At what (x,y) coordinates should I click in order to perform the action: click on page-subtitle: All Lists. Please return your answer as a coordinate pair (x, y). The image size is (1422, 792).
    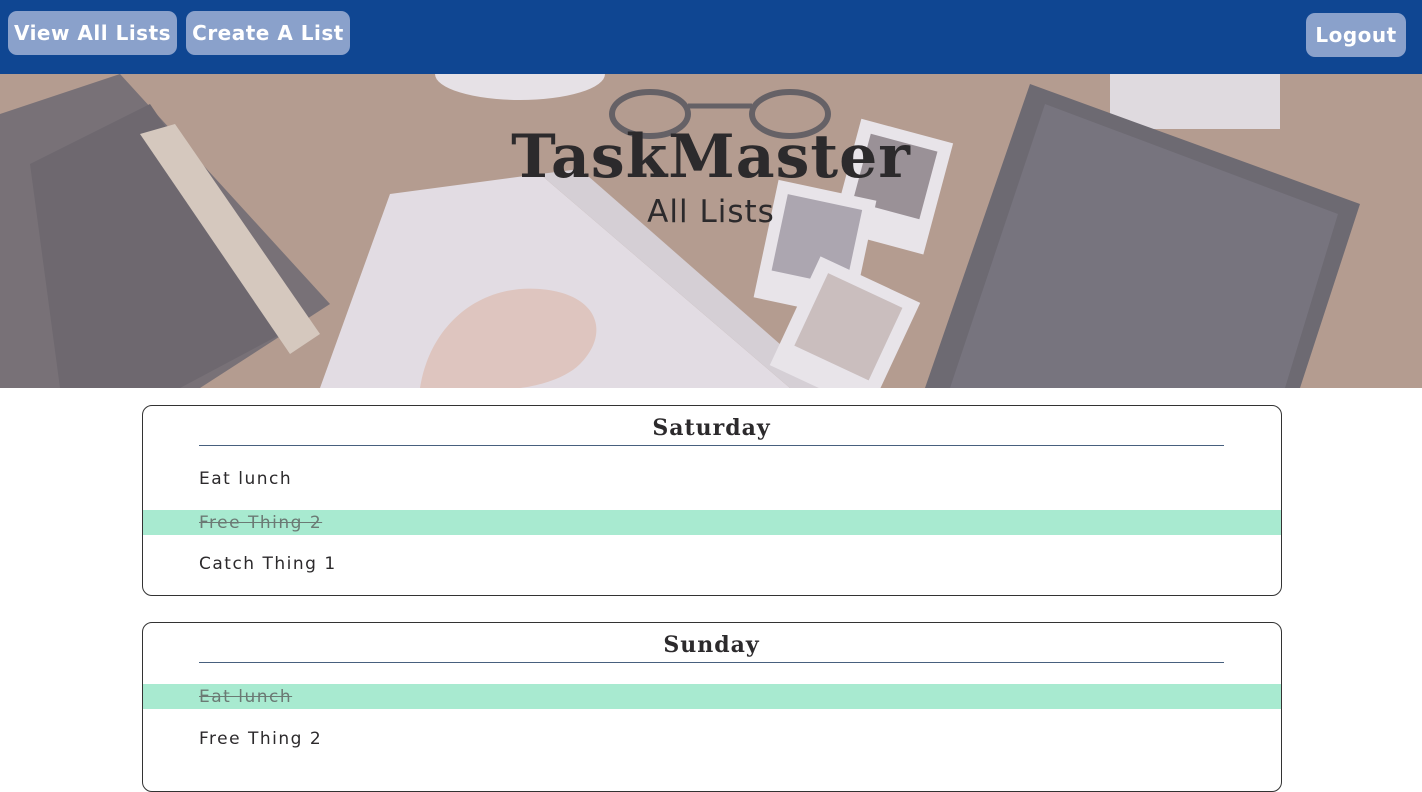
    Looking at the image, I should click on (711, 212).